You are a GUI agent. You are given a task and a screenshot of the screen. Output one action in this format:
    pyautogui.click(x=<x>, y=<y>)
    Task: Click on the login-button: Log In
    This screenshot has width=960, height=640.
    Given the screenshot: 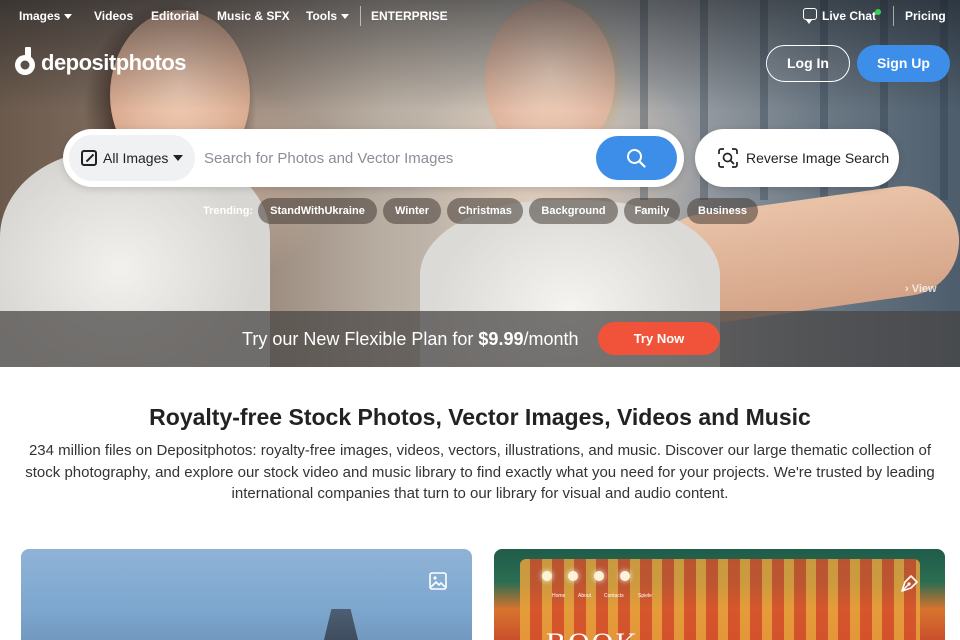 What is the action you would take?
    pyautogui.click(x=808, y=63)
    